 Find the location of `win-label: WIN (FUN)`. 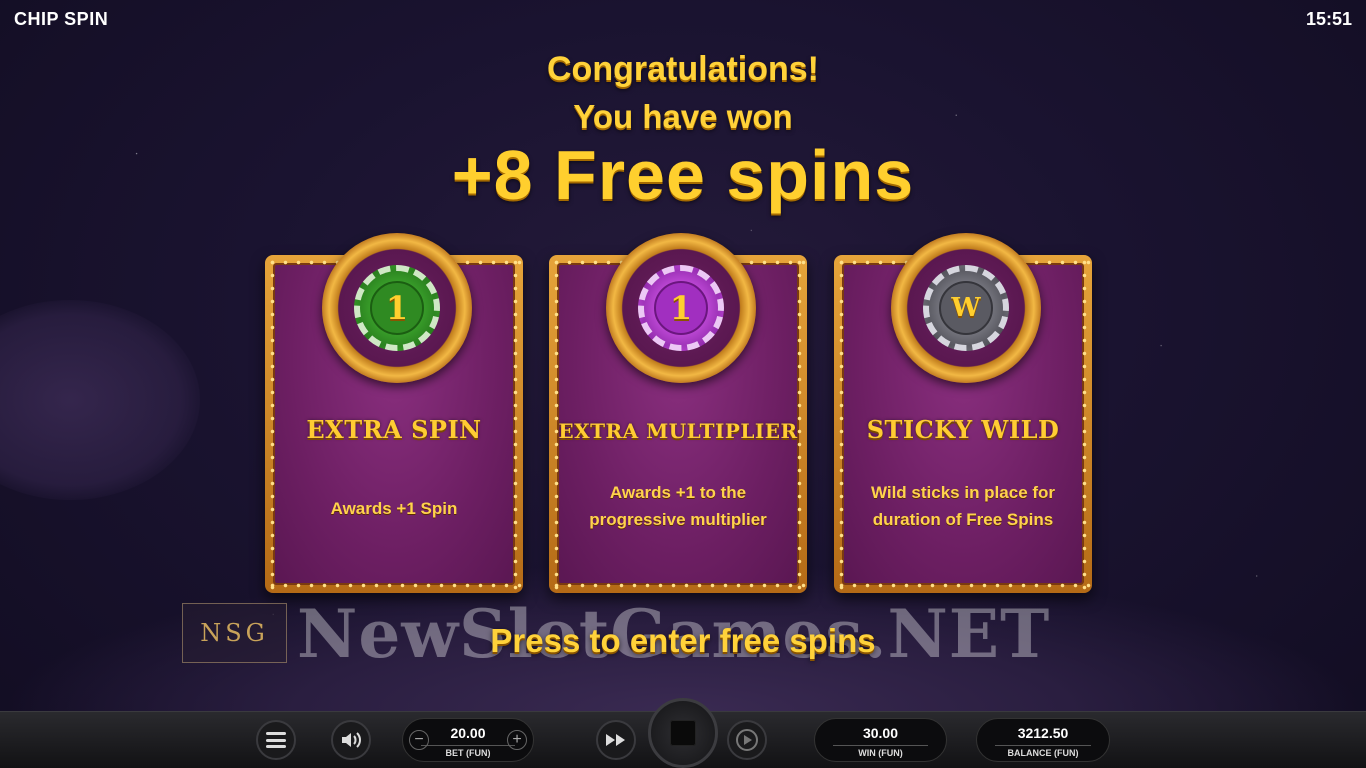

win-label: WIN (FUN) is located at coordinates (880, 751).